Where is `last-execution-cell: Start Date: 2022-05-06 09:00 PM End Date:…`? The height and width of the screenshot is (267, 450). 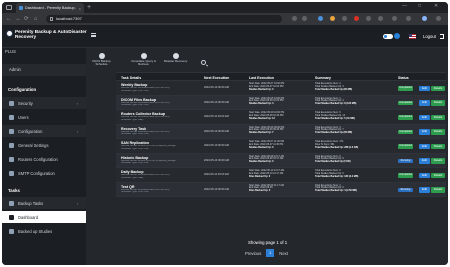 last-execution-cell: Start Date: 2022-05-06 09:00 PM End Date:… is located at coordinates (280, 130).